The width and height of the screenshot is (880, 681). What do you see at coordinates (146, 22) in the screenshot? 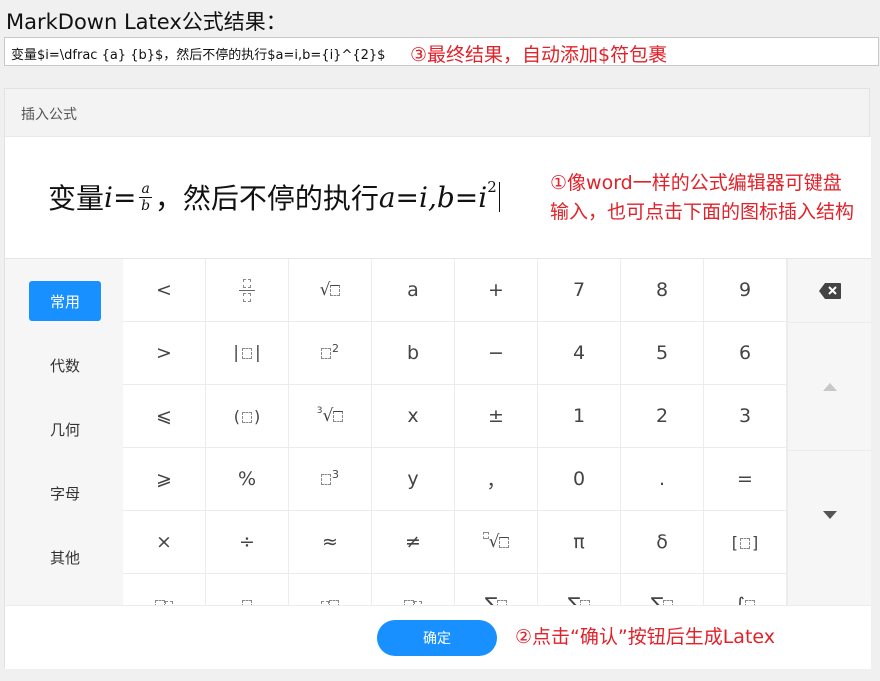
I see `page-heading: MarkDown Latex公式结果：` at bounding box center [146, 22].